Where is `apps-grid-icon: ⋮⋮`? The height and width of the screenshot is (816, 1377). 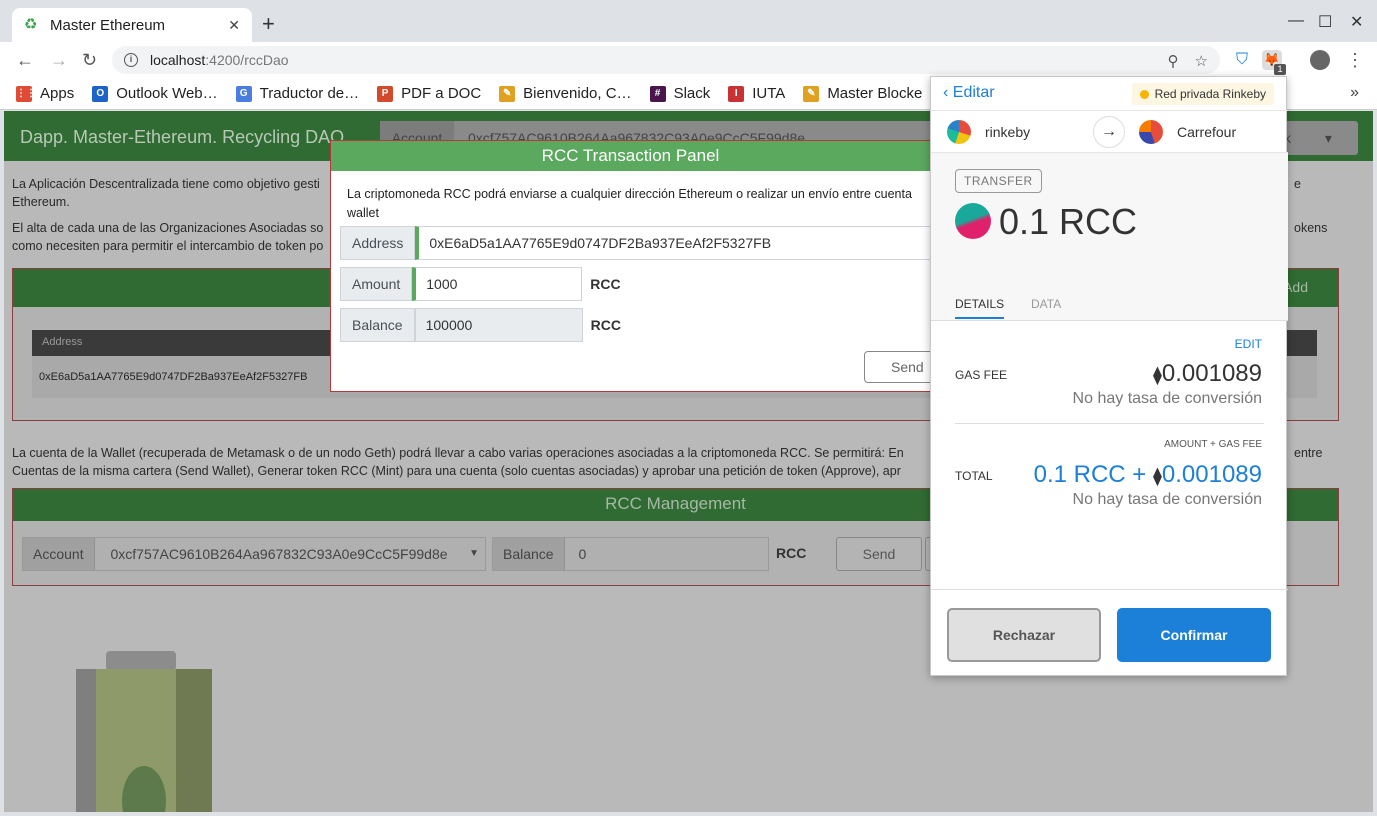
apps-grid-icon: ⋮⋮ is located at coordinates (26, 93).